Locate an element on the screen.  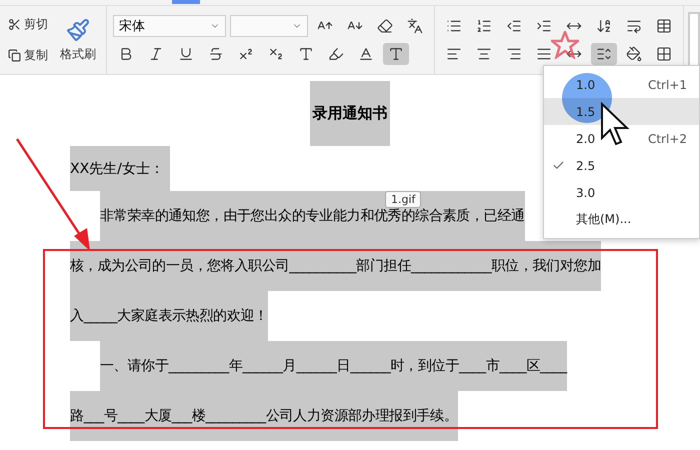
image-tag: 1.gif is located at coordinates (403, 199).